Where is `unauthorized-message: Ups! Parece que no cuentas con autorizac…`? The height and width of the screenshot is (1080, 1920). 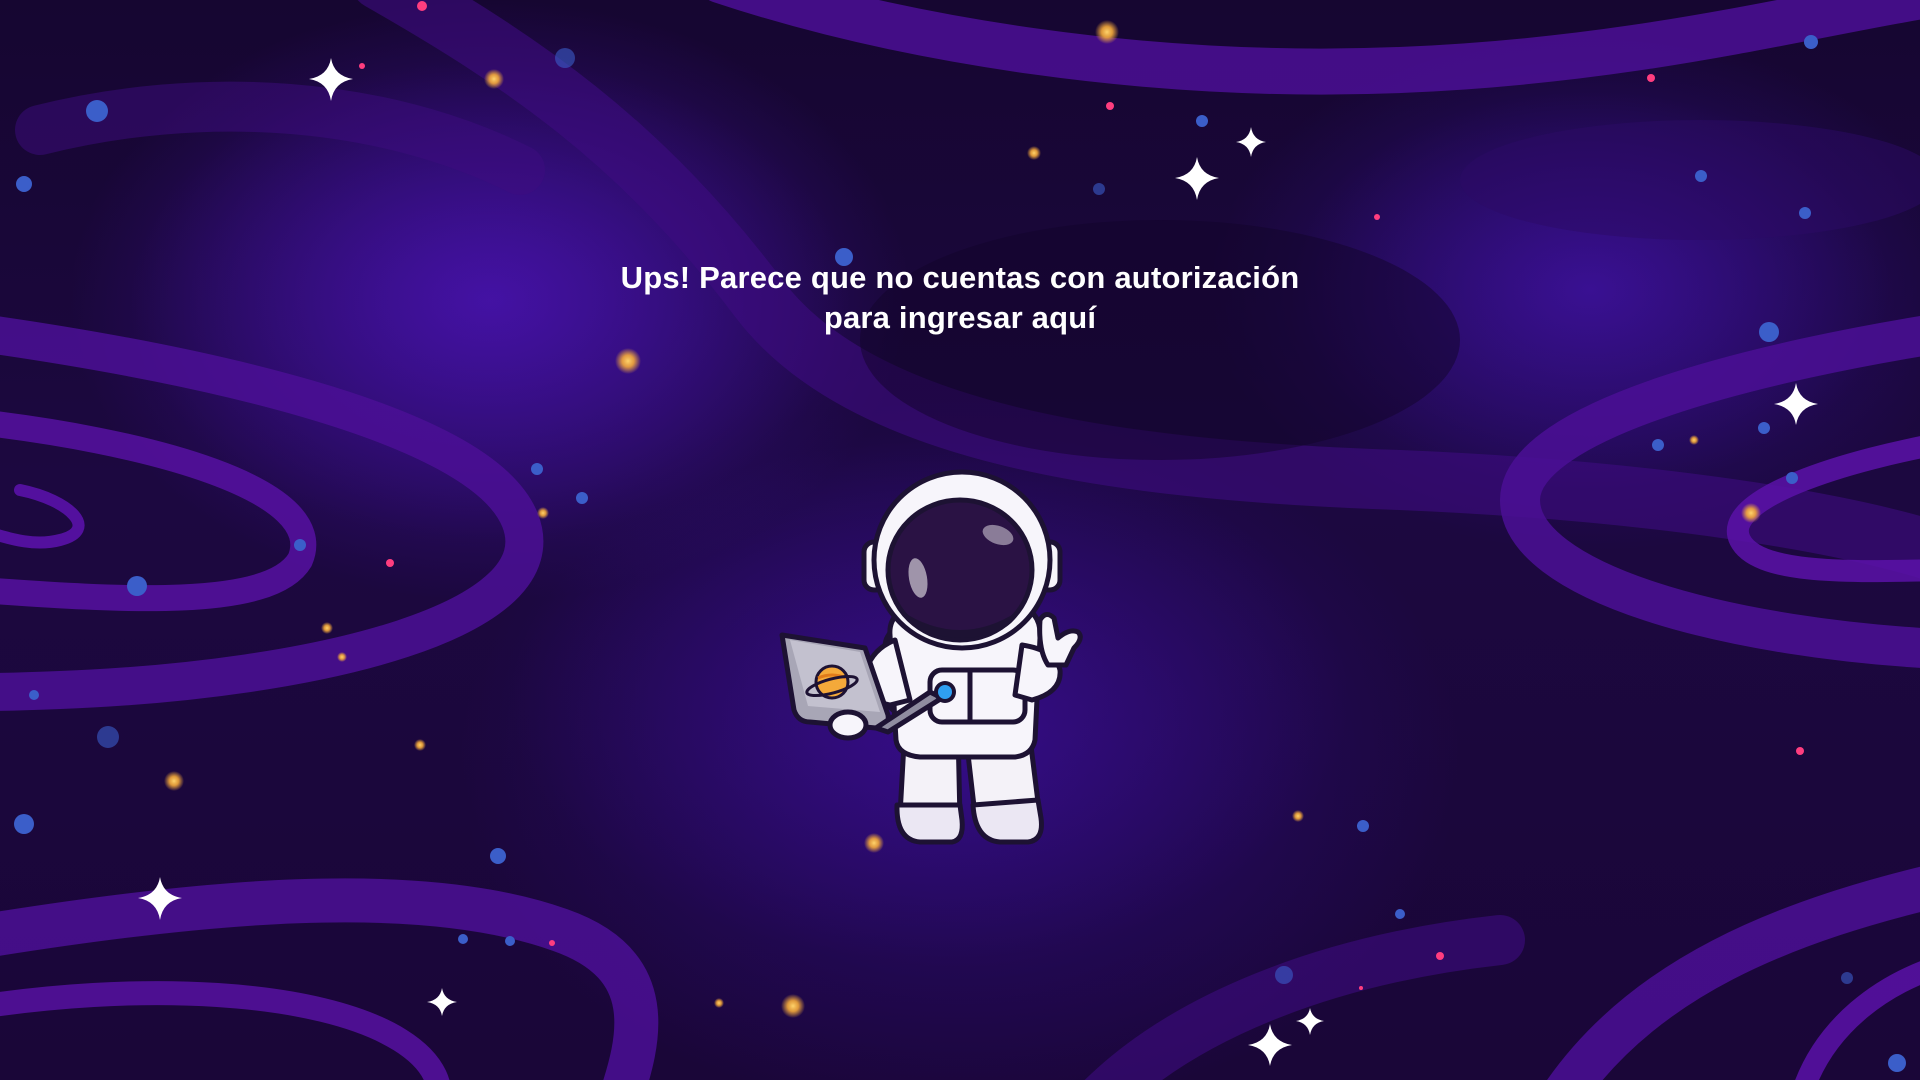
unauthorized-message: Ups! Parece que no cuentas con autorizac… is located at coordinates (960, 298).